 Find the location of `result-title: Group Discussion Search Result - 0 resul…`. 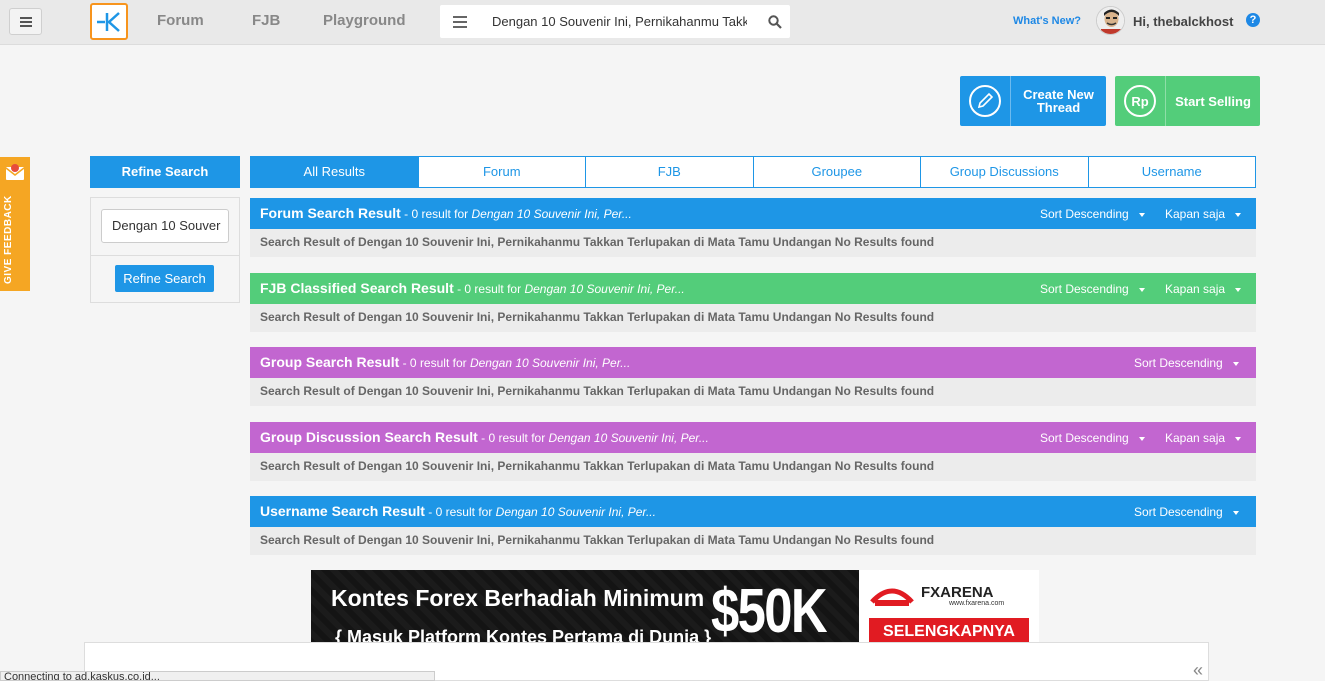

result-title: Group Discussion Search Result - 0 resul… is located at coordinates (484, 437).